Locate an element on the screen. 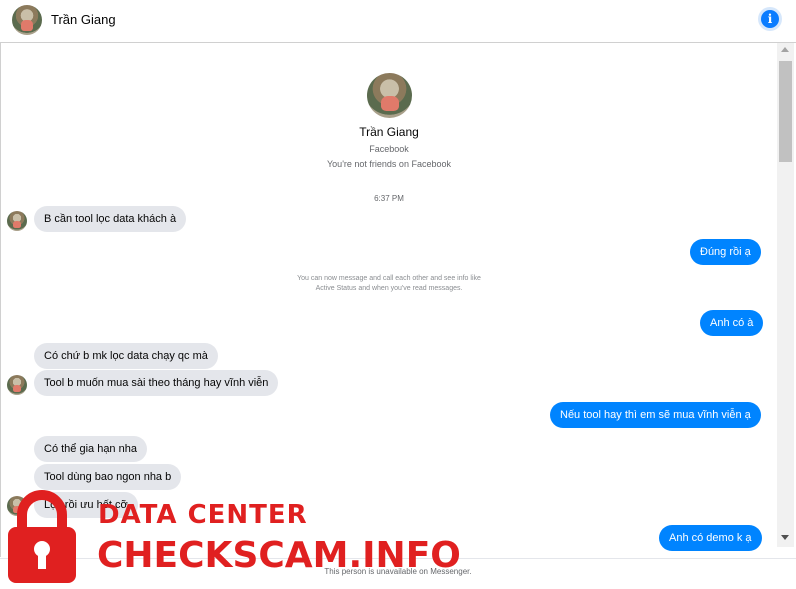 Image resolution: width=796 pixels, height=589 pixels. profile-name: Trần Giang is located at coordinates (389, 132).